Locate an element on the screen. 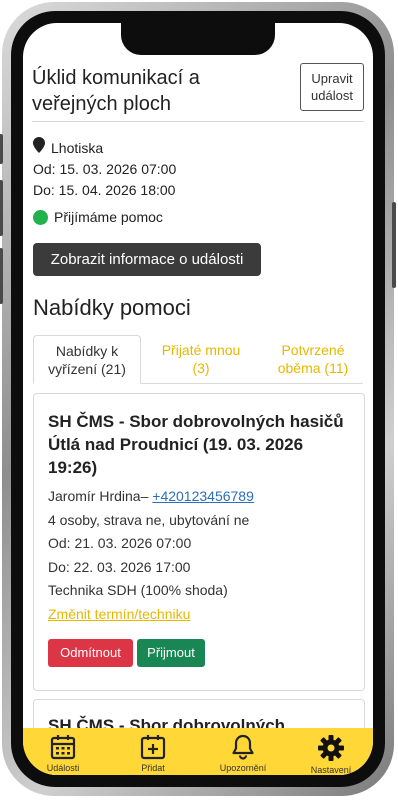  event-location: Lhotiska is located at coordinates (104, 148).